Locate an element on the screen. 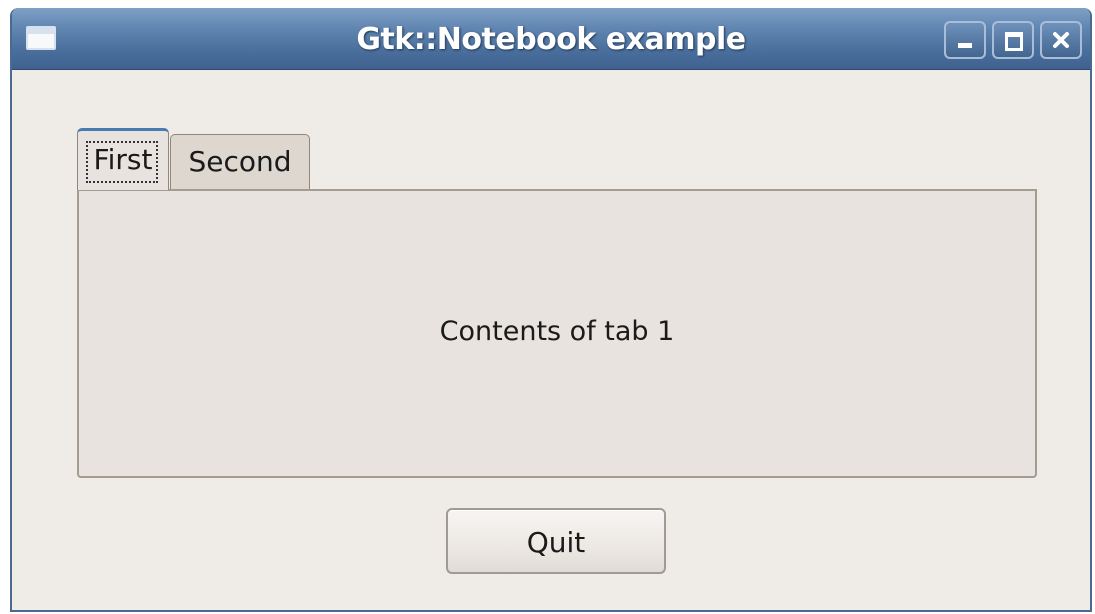 Image resolution: width=1095 pixels, height=614 pixels. tab-second-label: Second is located at coordinates (240, 161).